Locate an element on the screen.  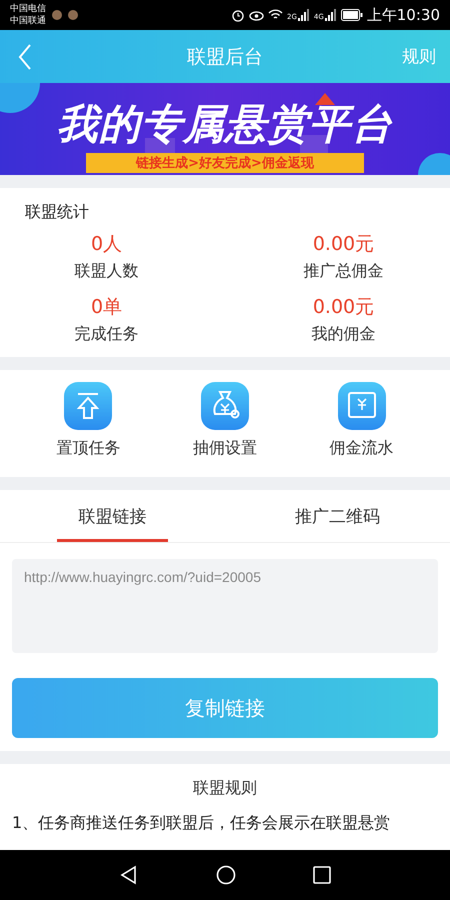
page-title: 联盟后台 is located at coordinates (225, 57).